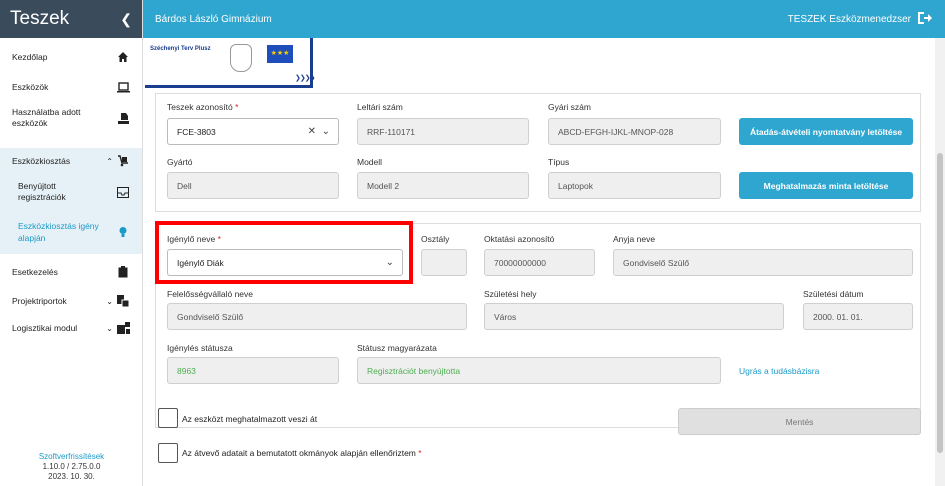  What do you see at coordinates (634, 131) in the screenshot?
I see `serial-field: ABCD-EFGH-IJKL-MNOP-028` at bounding box center [634, 131].